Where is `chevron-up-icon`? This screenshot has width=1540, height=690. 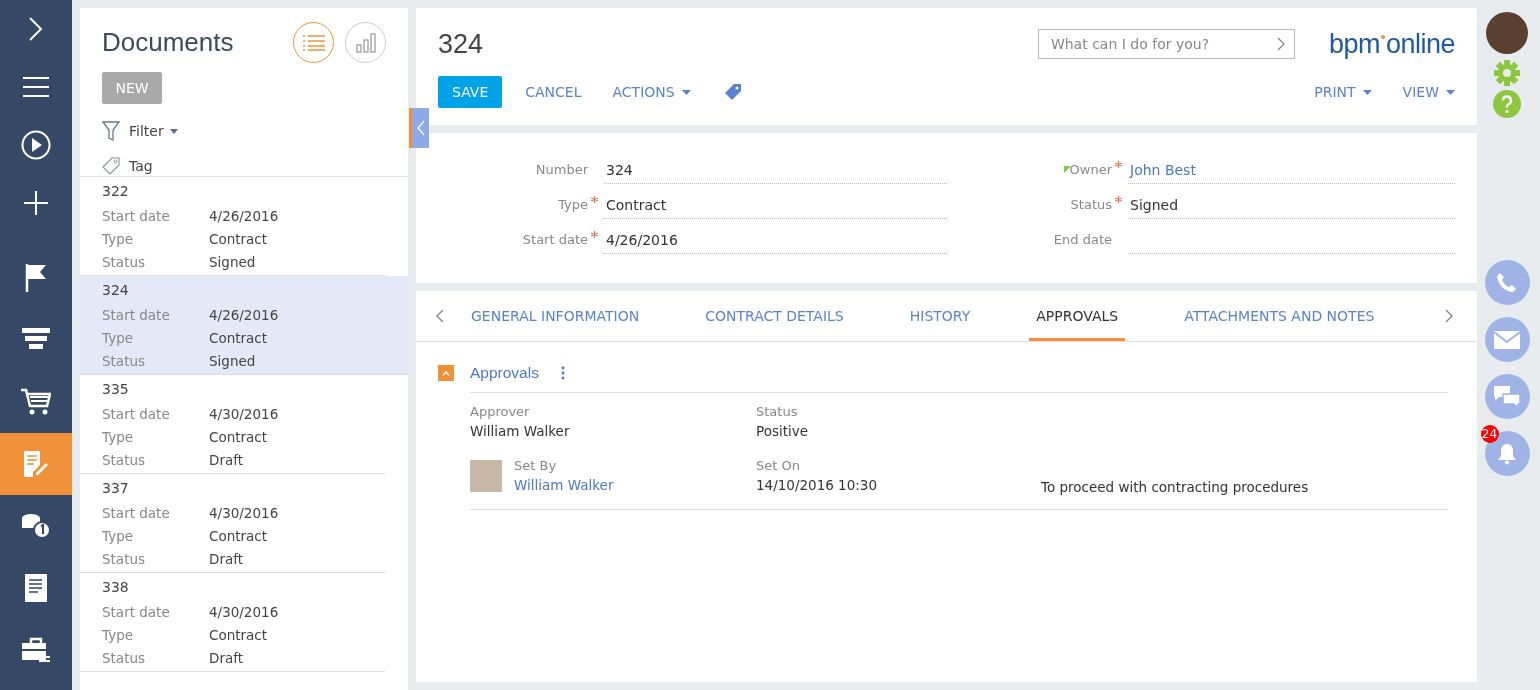
chevron-up-icon is located at coordinates (446, 373).